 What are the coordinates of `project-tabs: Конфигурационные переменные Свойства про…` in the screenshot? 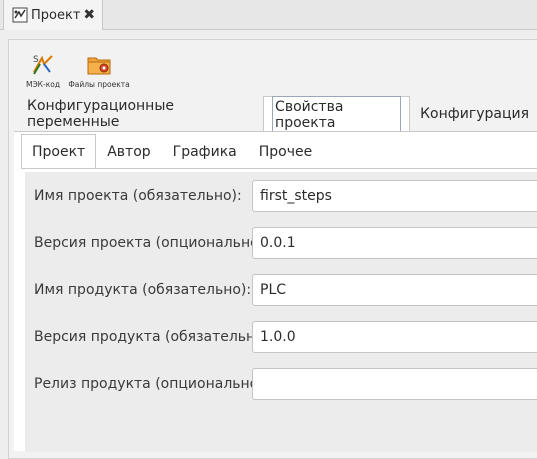 It's located at (278, 114).